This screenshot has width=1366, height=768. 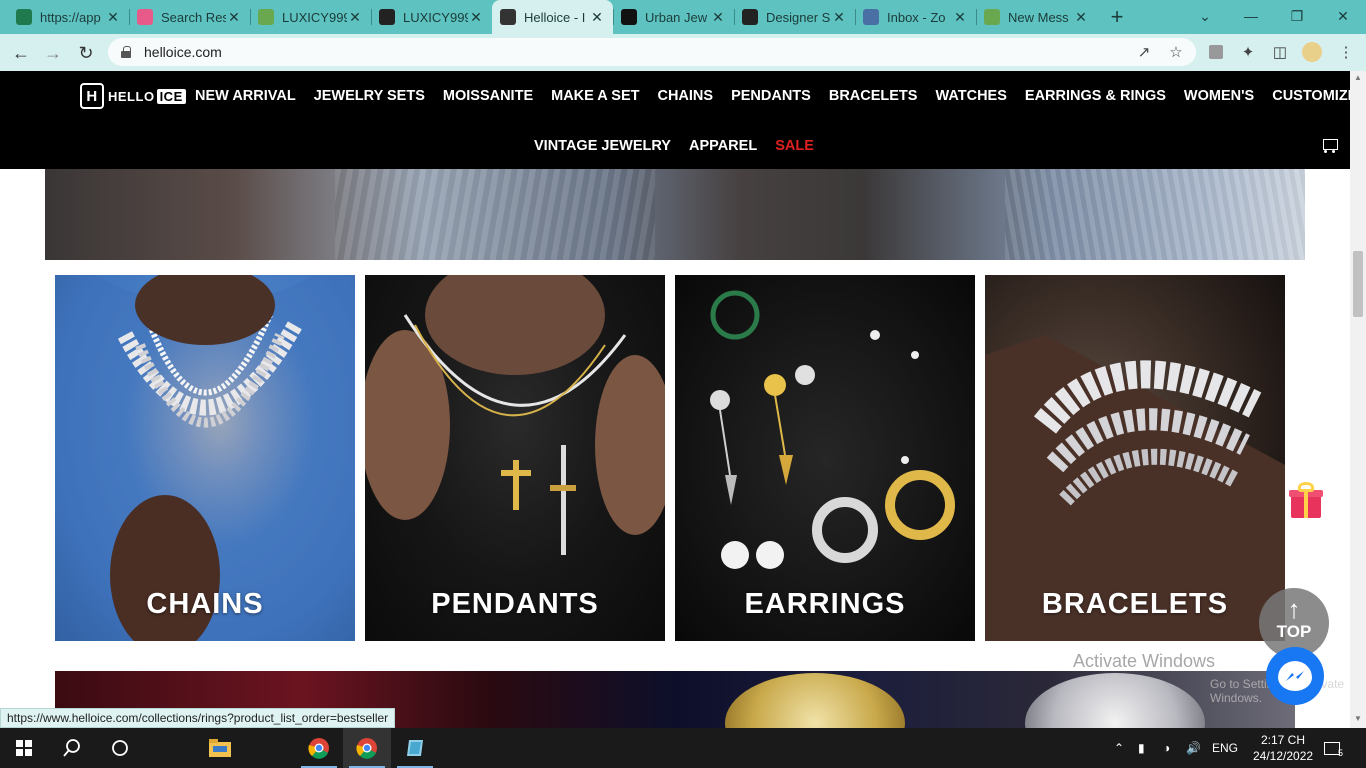 What do you see at coordinates (126, 52) in the screenshot?
I see `lock-icon` at bounding box center [126, 52].